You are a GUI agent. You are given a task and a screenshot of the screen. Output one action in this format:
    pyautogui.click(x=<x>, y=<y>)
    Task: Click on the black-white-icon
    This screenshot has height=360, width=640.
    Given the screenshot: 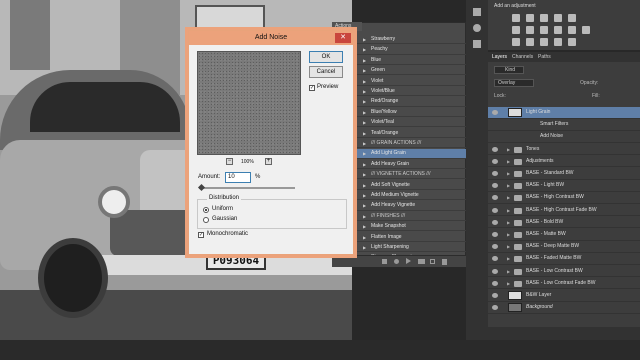 What is the action you would take?
    pyautogui.click(x=544, y=30)
    